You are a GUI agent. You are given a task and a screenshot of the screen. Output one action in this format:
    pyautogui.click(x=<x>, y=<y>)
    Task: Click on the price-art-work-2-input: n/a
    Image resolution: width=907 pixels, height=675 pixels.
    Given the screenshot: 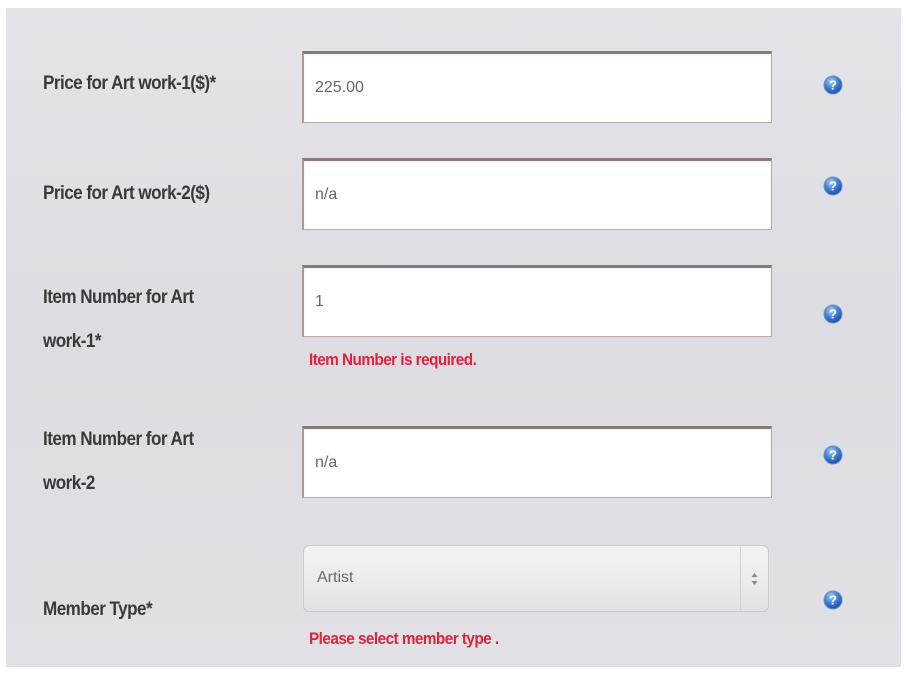 What is the action you would take?
    pyautogui.click(x=537, y=194)
    